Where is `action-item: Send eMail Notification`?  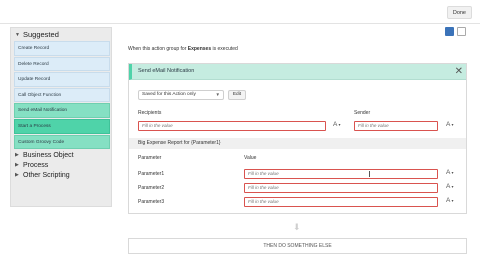
action-item: Send eMail Notification is located at coordinates (62, 110).